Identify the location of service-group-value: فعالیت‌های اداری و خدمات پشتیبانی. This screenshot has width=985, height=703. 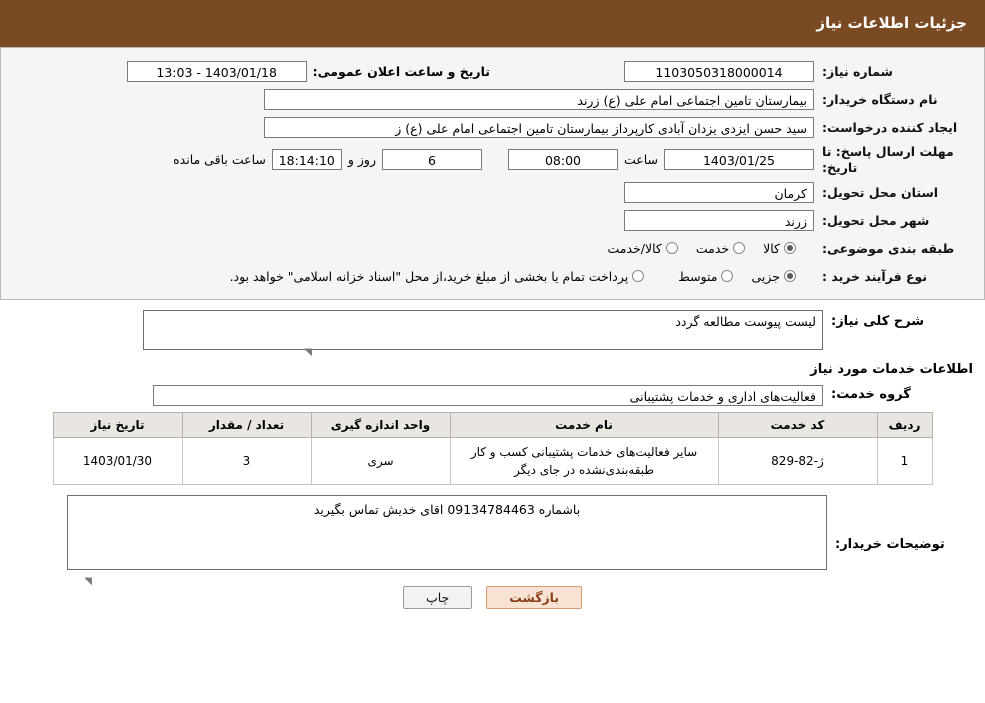
(488, 396).